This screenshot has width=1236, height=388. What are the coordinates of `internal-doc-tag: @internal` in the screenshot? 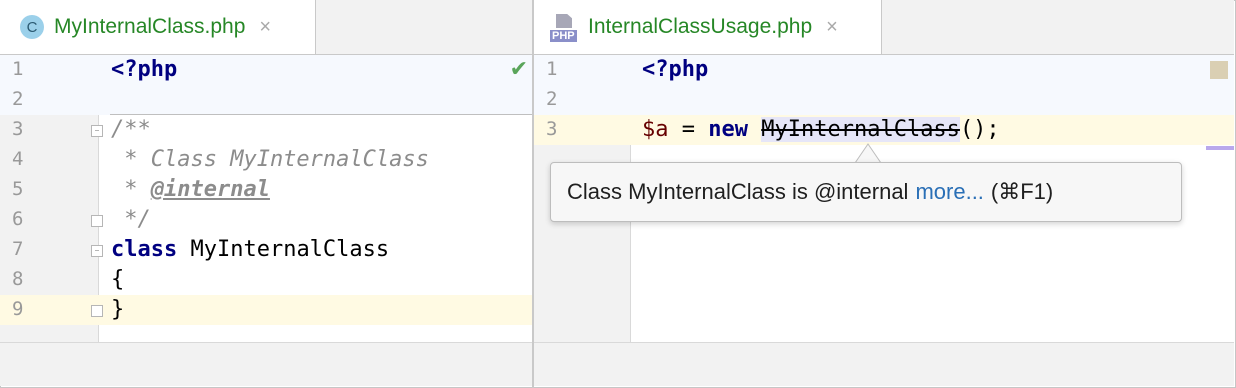 It's located at (210, 189).